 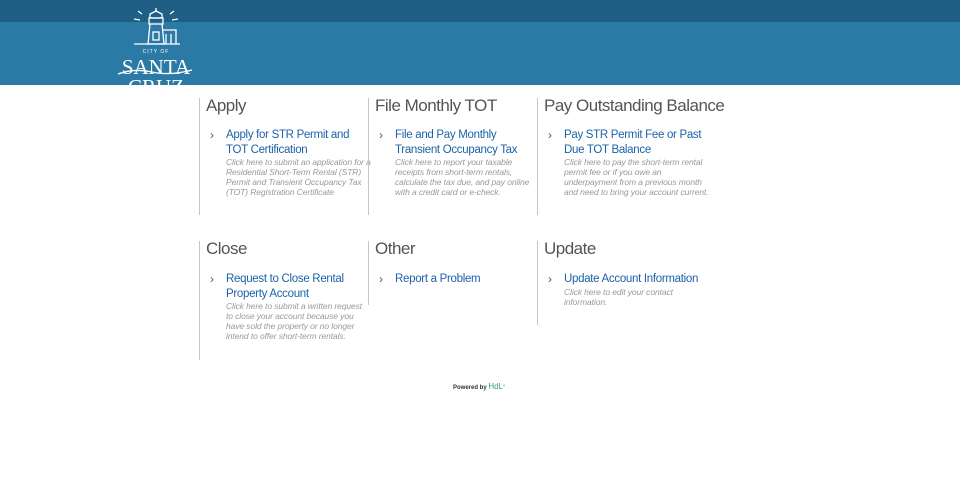 I want to click on powered-by: Powered by HdL°, so click(x=479, y=386).